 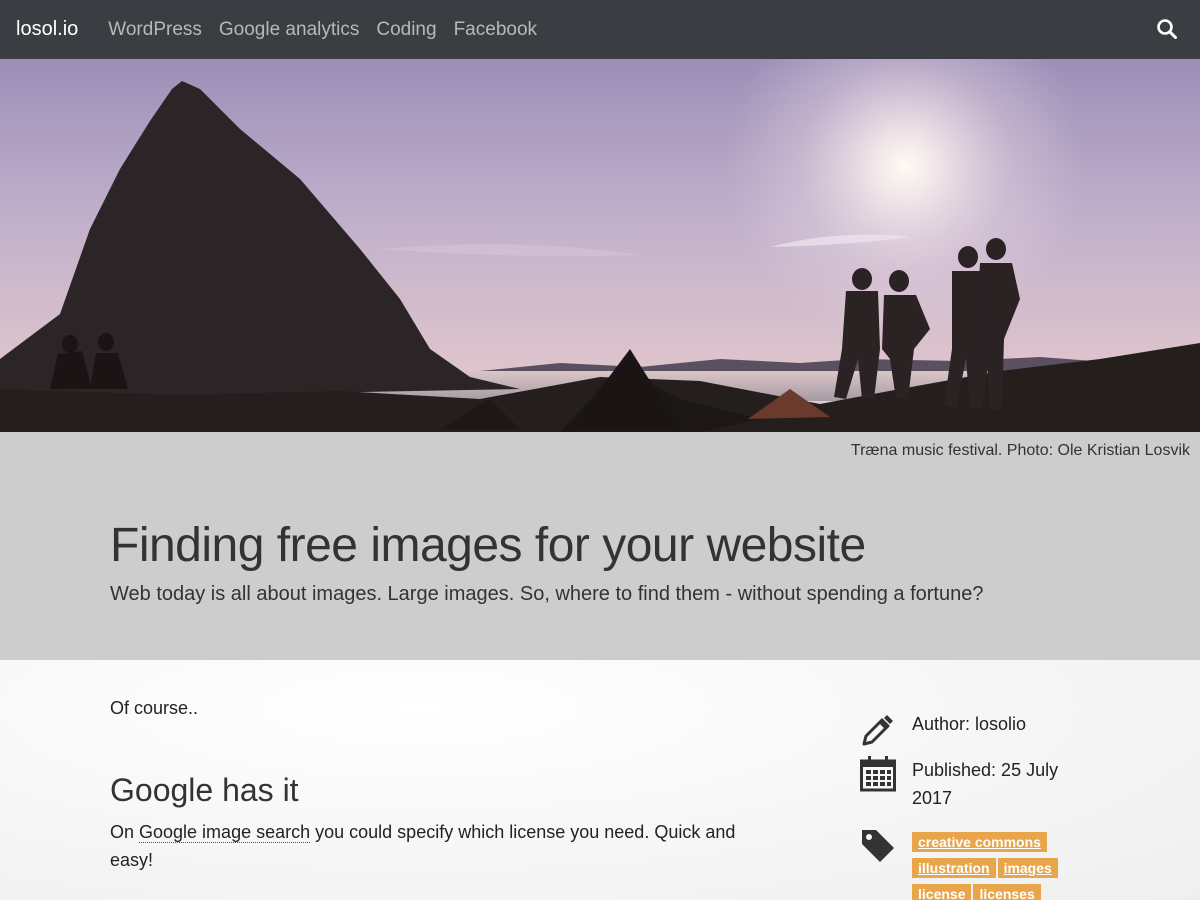 What do you see at coordinates (495, 30) in the screenshot?
I see `nav-link-facebook: Facebook` at bounding box center [495, 30].